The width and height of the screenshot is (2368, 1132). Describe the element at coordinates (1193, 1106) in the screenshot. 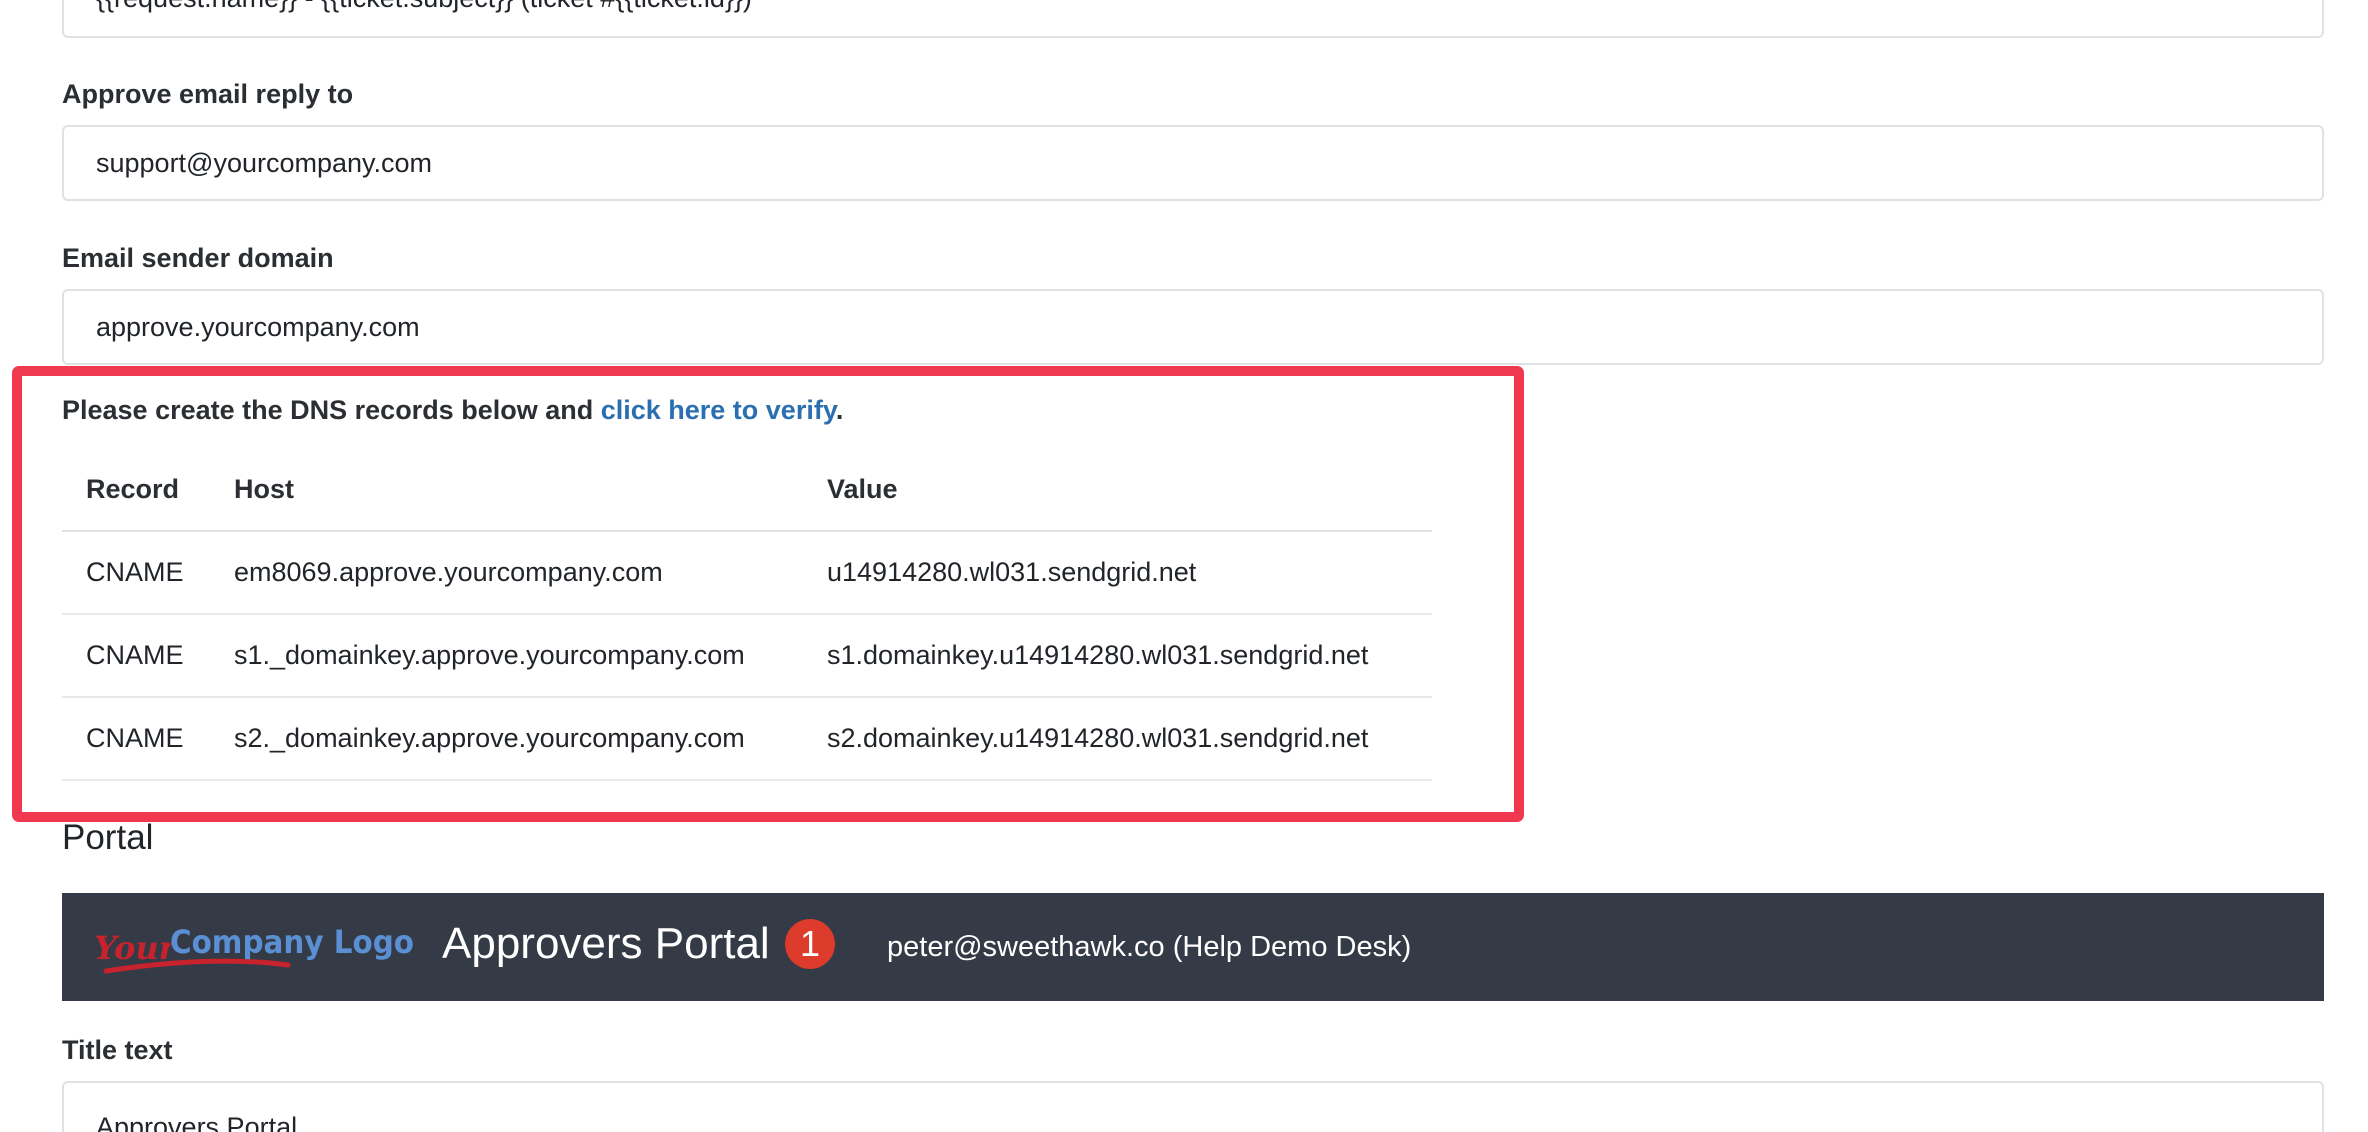

I see `title-text-input: Approvers Portal` at that location.